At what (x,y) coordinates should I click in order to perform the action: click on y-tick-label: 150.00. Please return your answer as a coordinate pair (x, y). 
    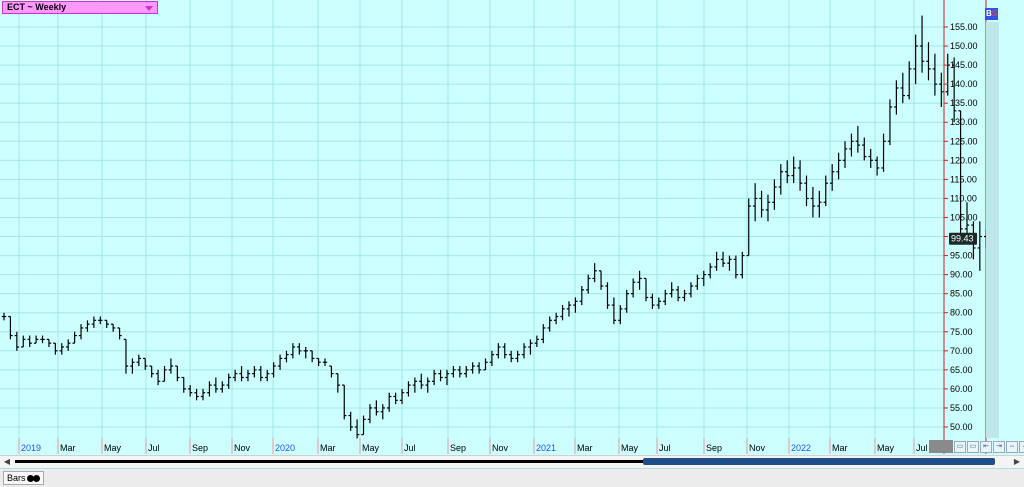
    Looking at the image, I should click on (964, 46).